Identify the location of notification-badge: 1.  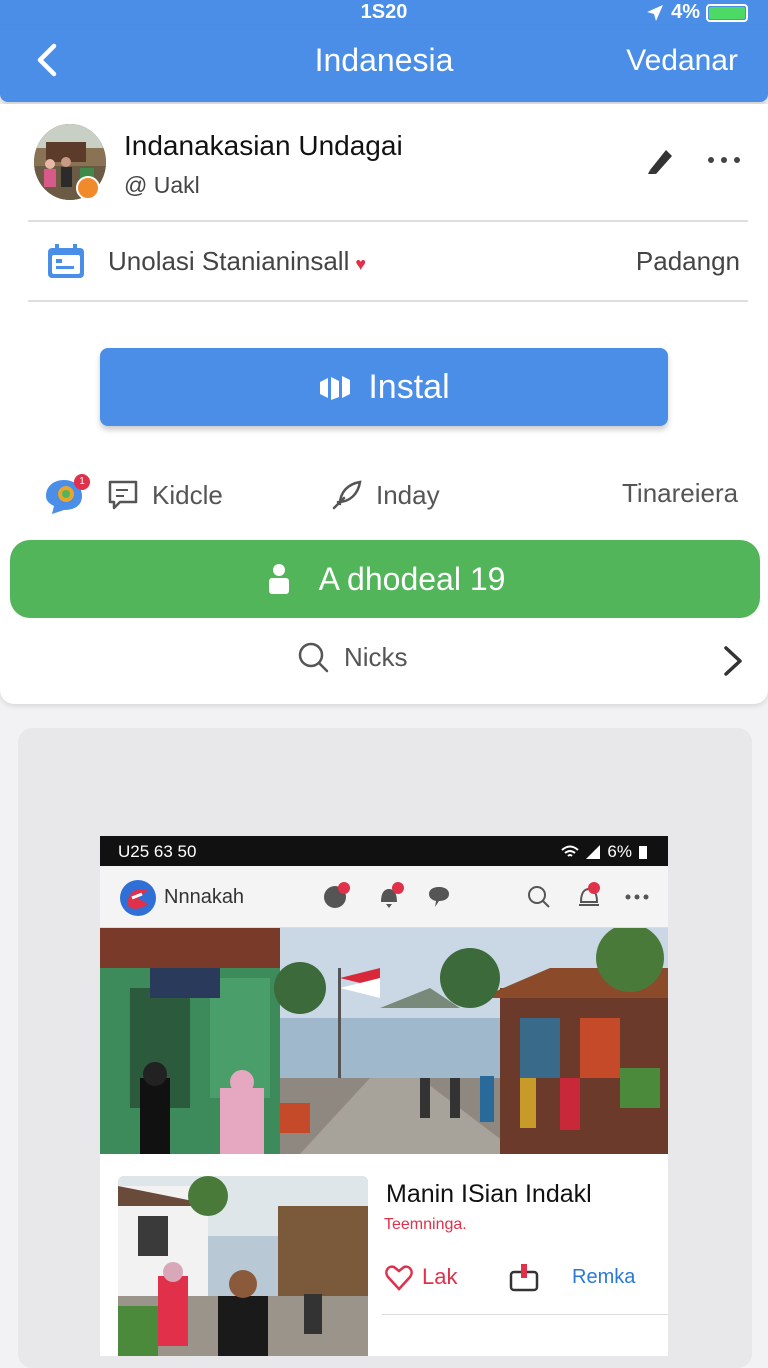
(82, 482).